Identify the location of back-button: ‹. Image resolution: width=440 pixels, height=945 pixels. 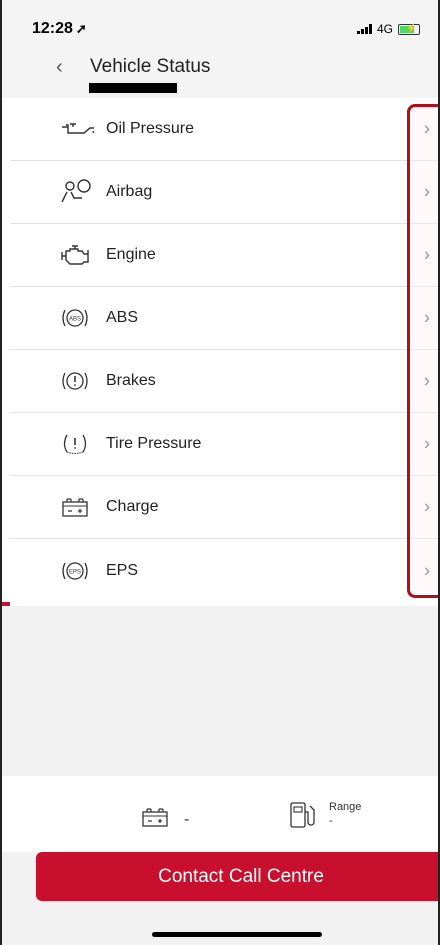
(59, 67).